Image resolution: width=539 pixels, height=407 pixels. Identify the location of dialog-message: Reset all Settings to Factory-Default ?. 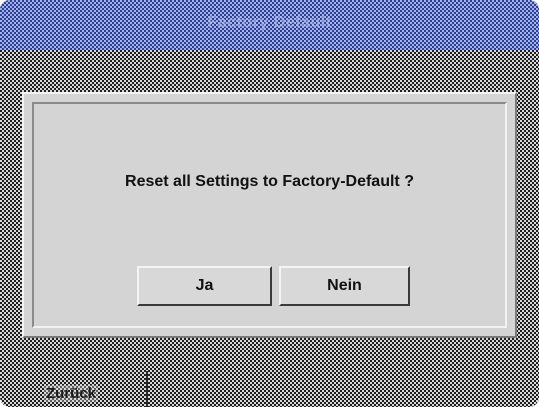
(269, 181).